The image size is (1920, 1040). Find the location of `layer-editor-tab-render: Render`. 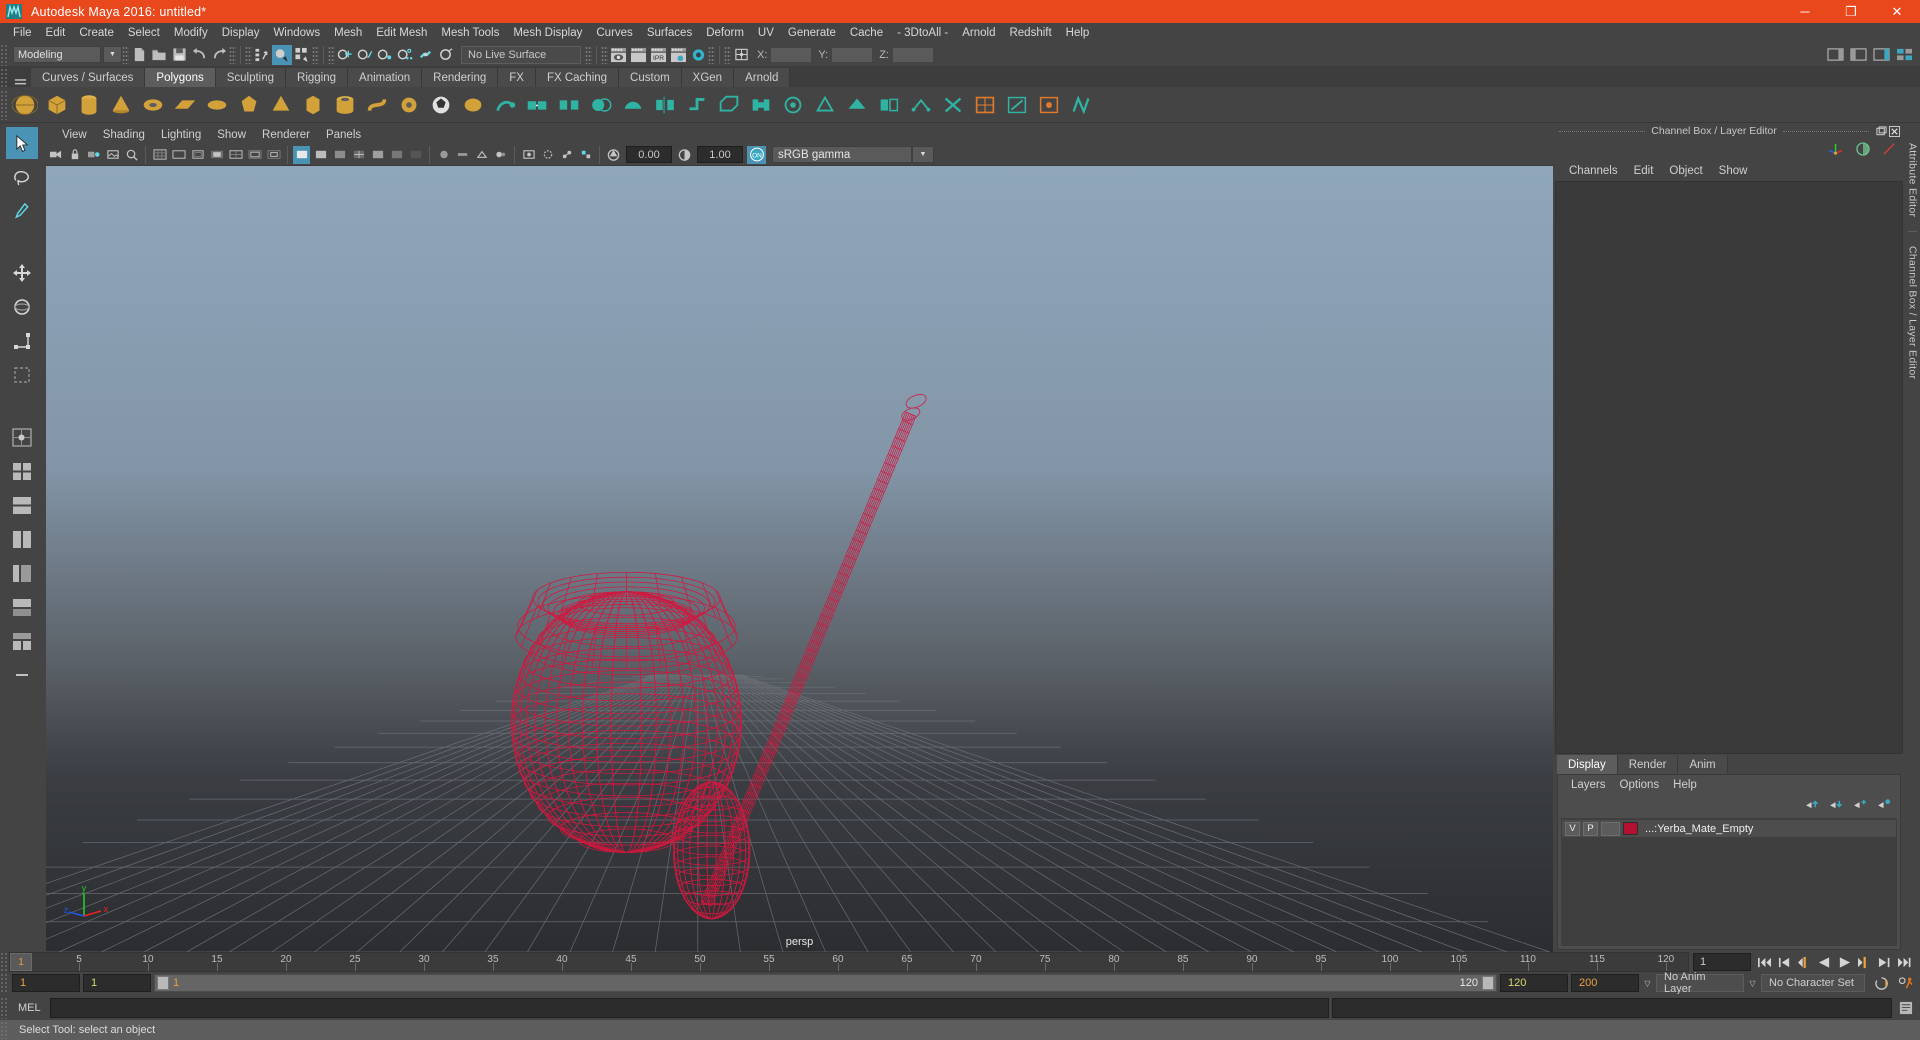

layer-editor-tab-render: Render is located at coordinates (1648, 764).